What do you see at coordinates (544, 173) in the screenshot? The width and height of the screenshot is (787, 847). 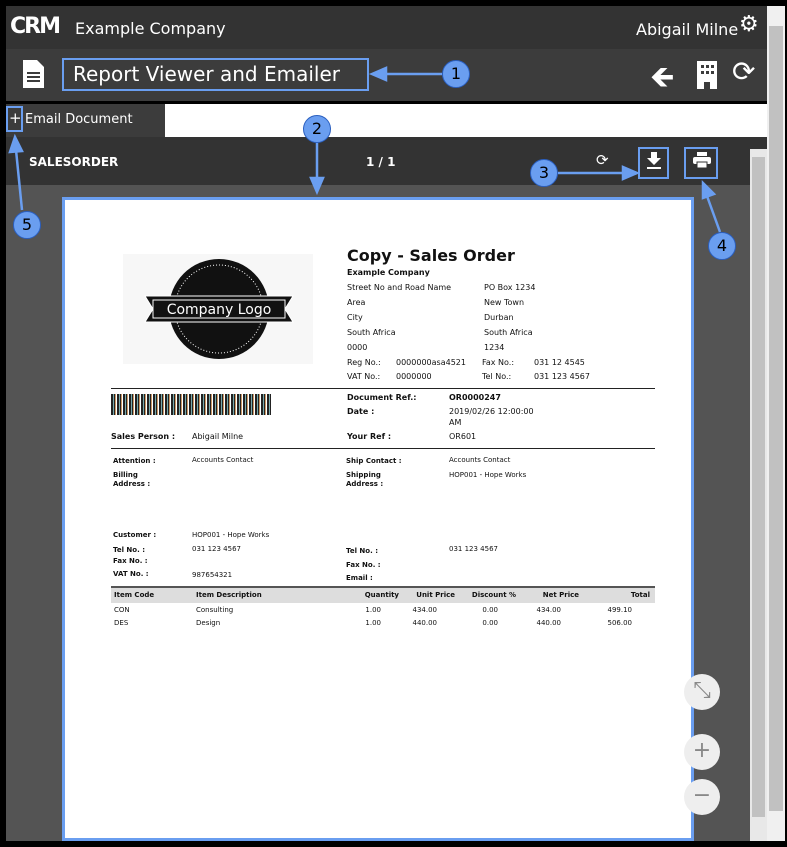 I see `annotation-marker: 3` at bounding box center [544, 173].